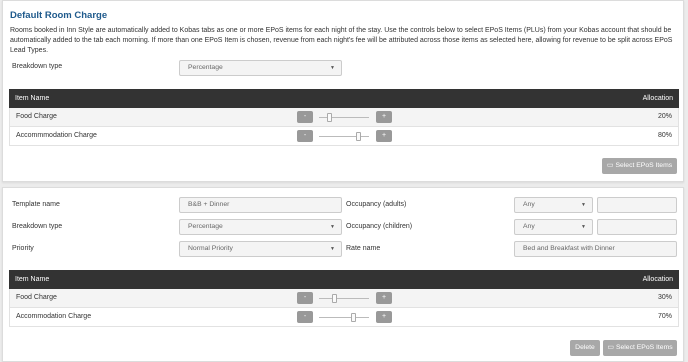  Describe the element at coordinates (529, 204) in the screenshot. I see `occupancy-adults-value: Any` at that location.